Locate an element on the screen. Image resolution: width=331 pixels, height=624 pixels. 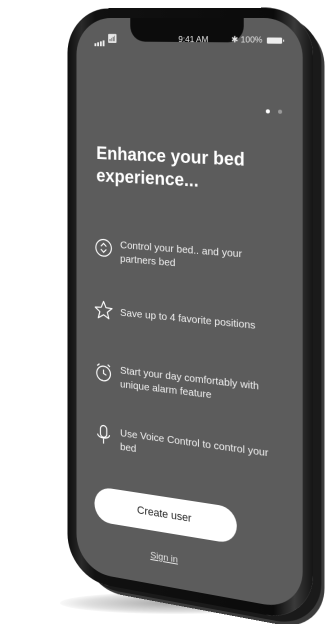
alarm-clock-icon is located at coordinates (104, 373).